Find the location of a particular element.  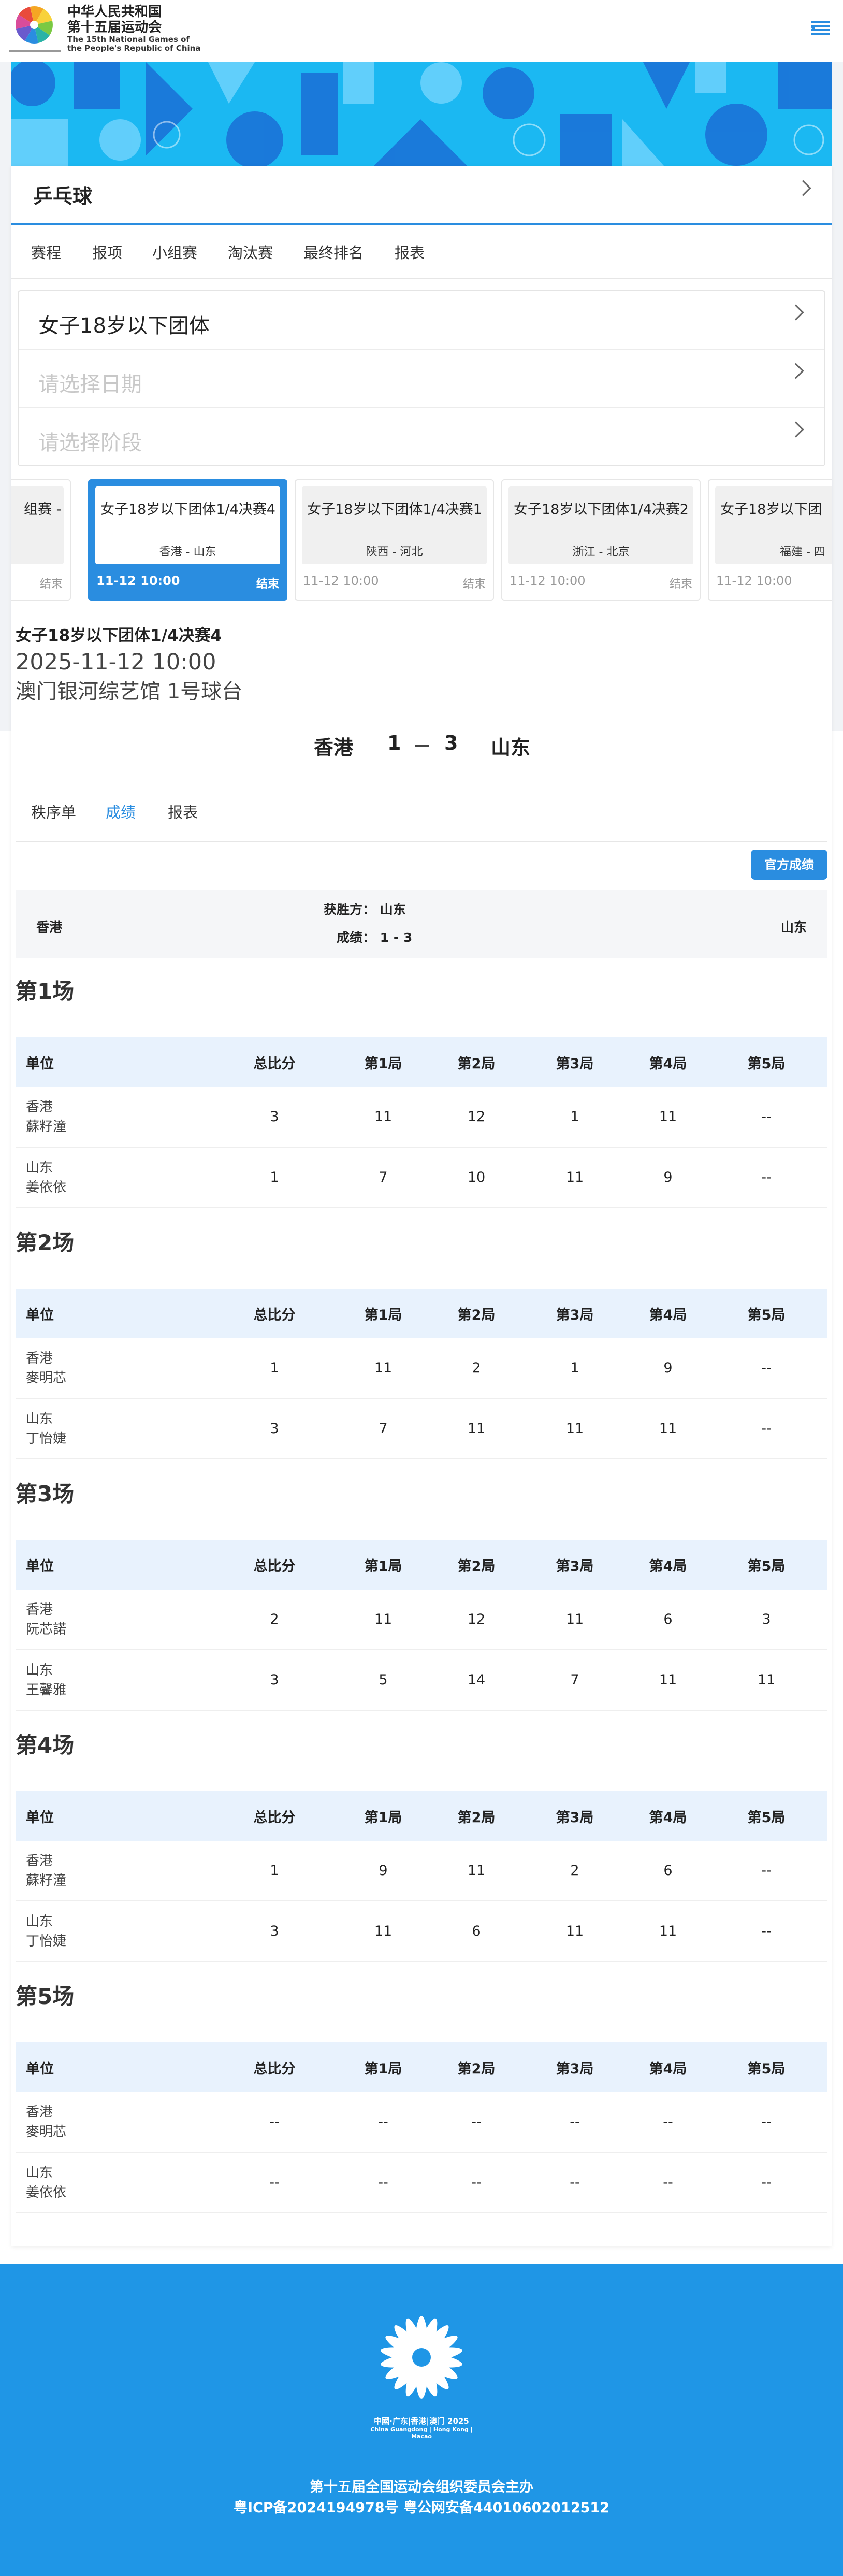

event-select: 女子18岁以下团体 is located at coordinates (422, 320).